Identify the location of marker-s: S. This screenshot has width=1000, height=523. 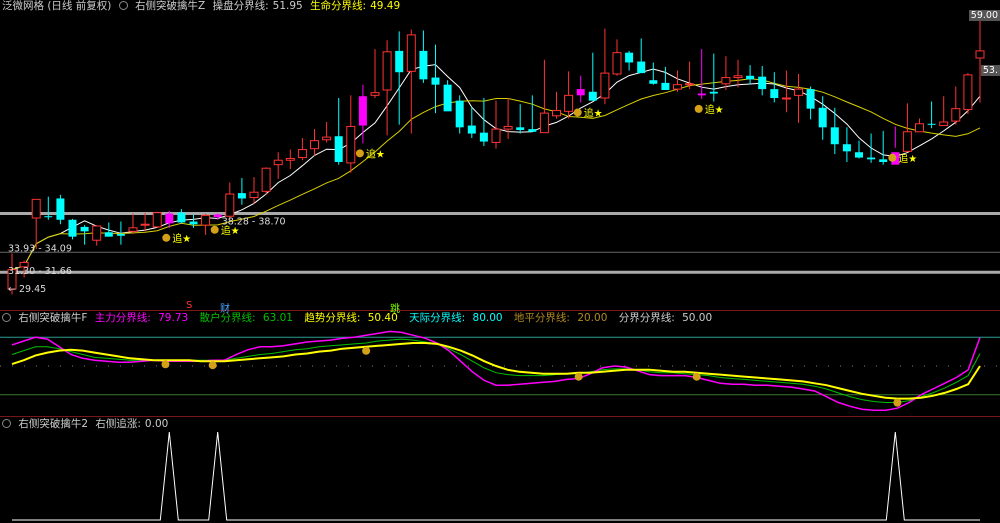
(189, 305).